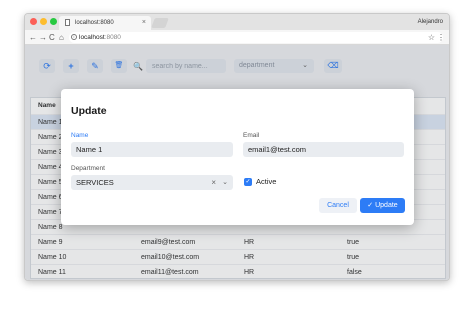  Describe the element at coordinates (88, 168) in the screenshot. I see `department-field-label: Department` at that location.